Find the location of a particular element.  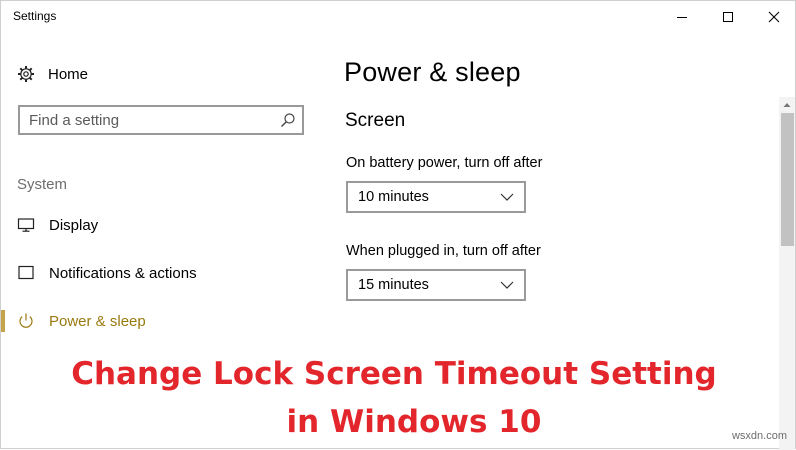

maximize-icon is located at coordinates (728, 17).